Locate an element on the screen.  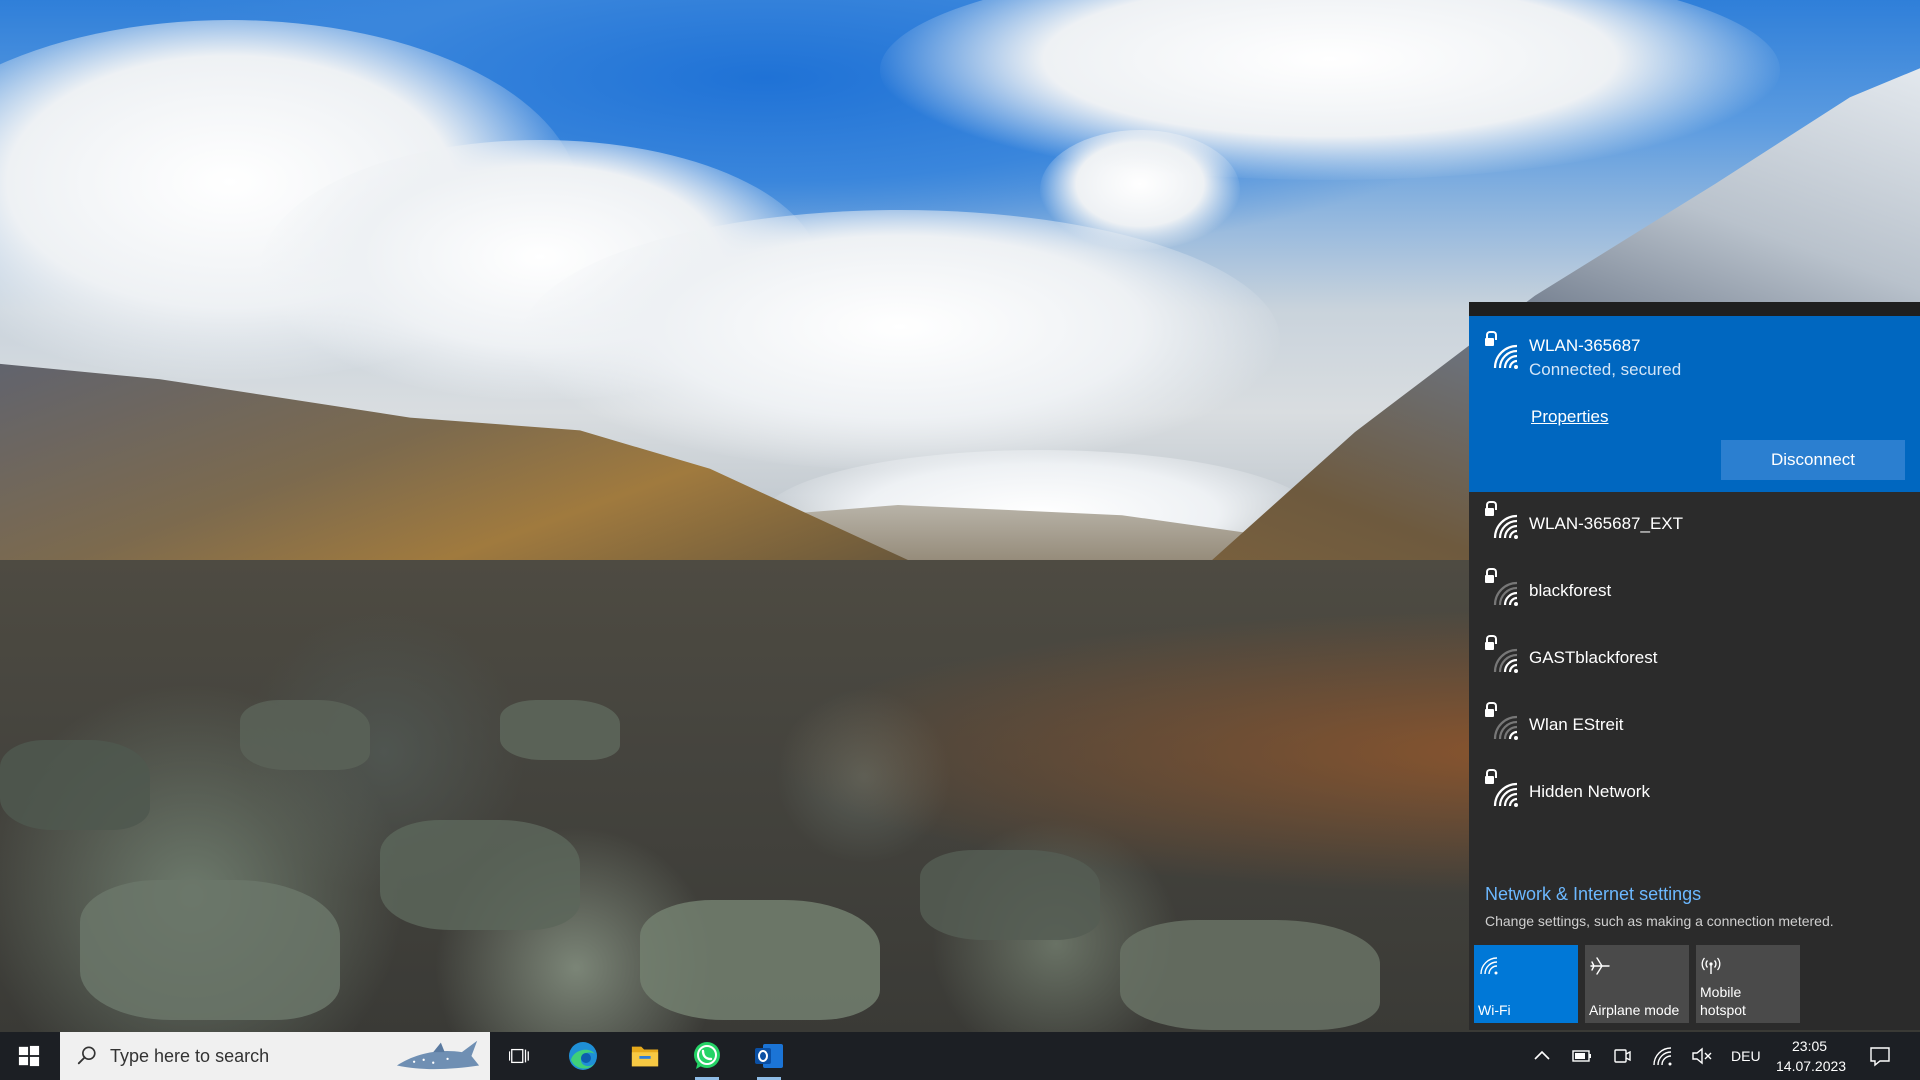
network-name: Hidden Network is located at coordinates (1589, 791).